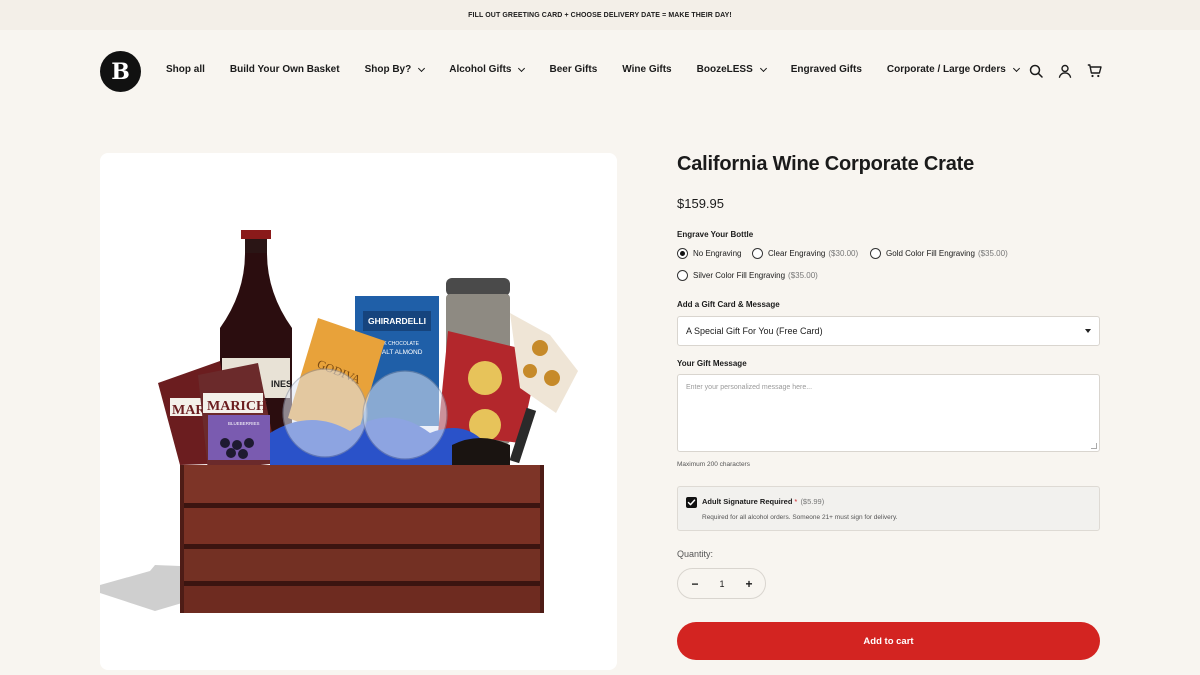 The width and height of the screenshot is (1200, 675). I want to click on quantity-increase-button: +, so click(749, 583).